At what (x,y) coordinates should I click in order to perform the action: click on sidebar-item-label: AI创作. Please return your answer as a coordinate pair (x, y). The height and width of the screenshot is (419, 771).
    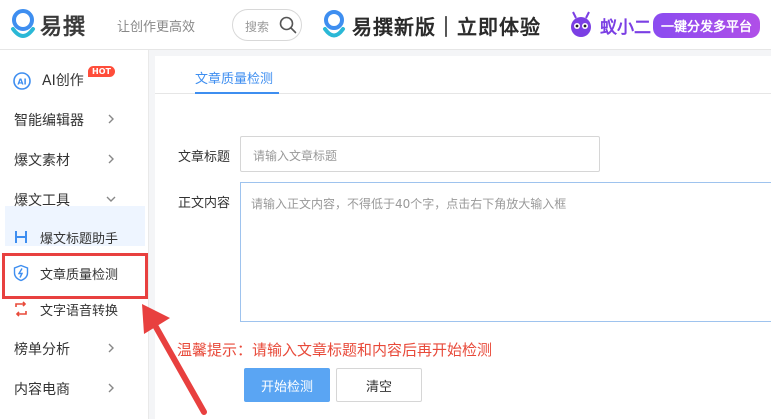
    Looking at the image, I should click on (63, 81).